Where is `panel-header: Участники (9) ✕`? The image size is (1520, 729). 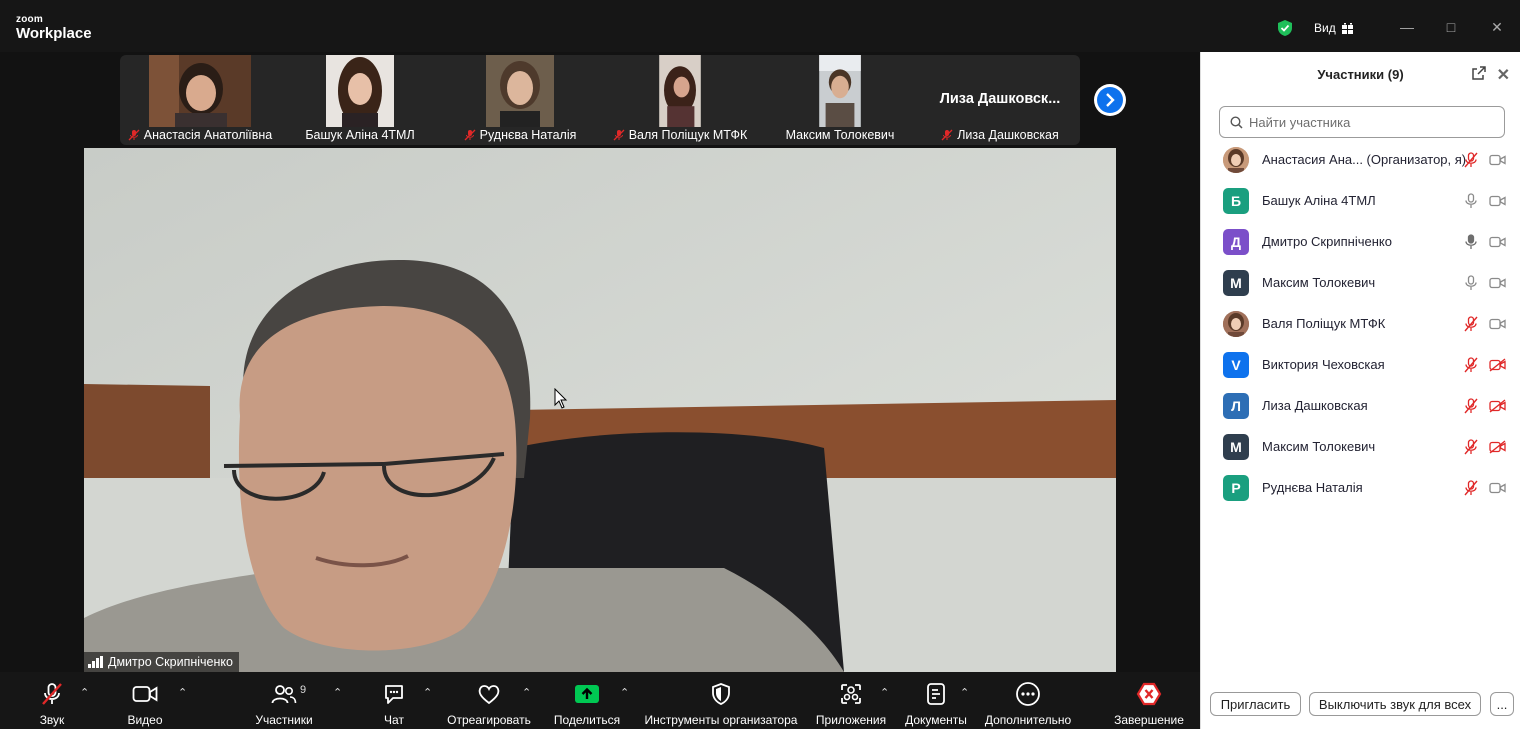 panel-header: Участники (9) ✕ is located at coordinates (1360, 74).